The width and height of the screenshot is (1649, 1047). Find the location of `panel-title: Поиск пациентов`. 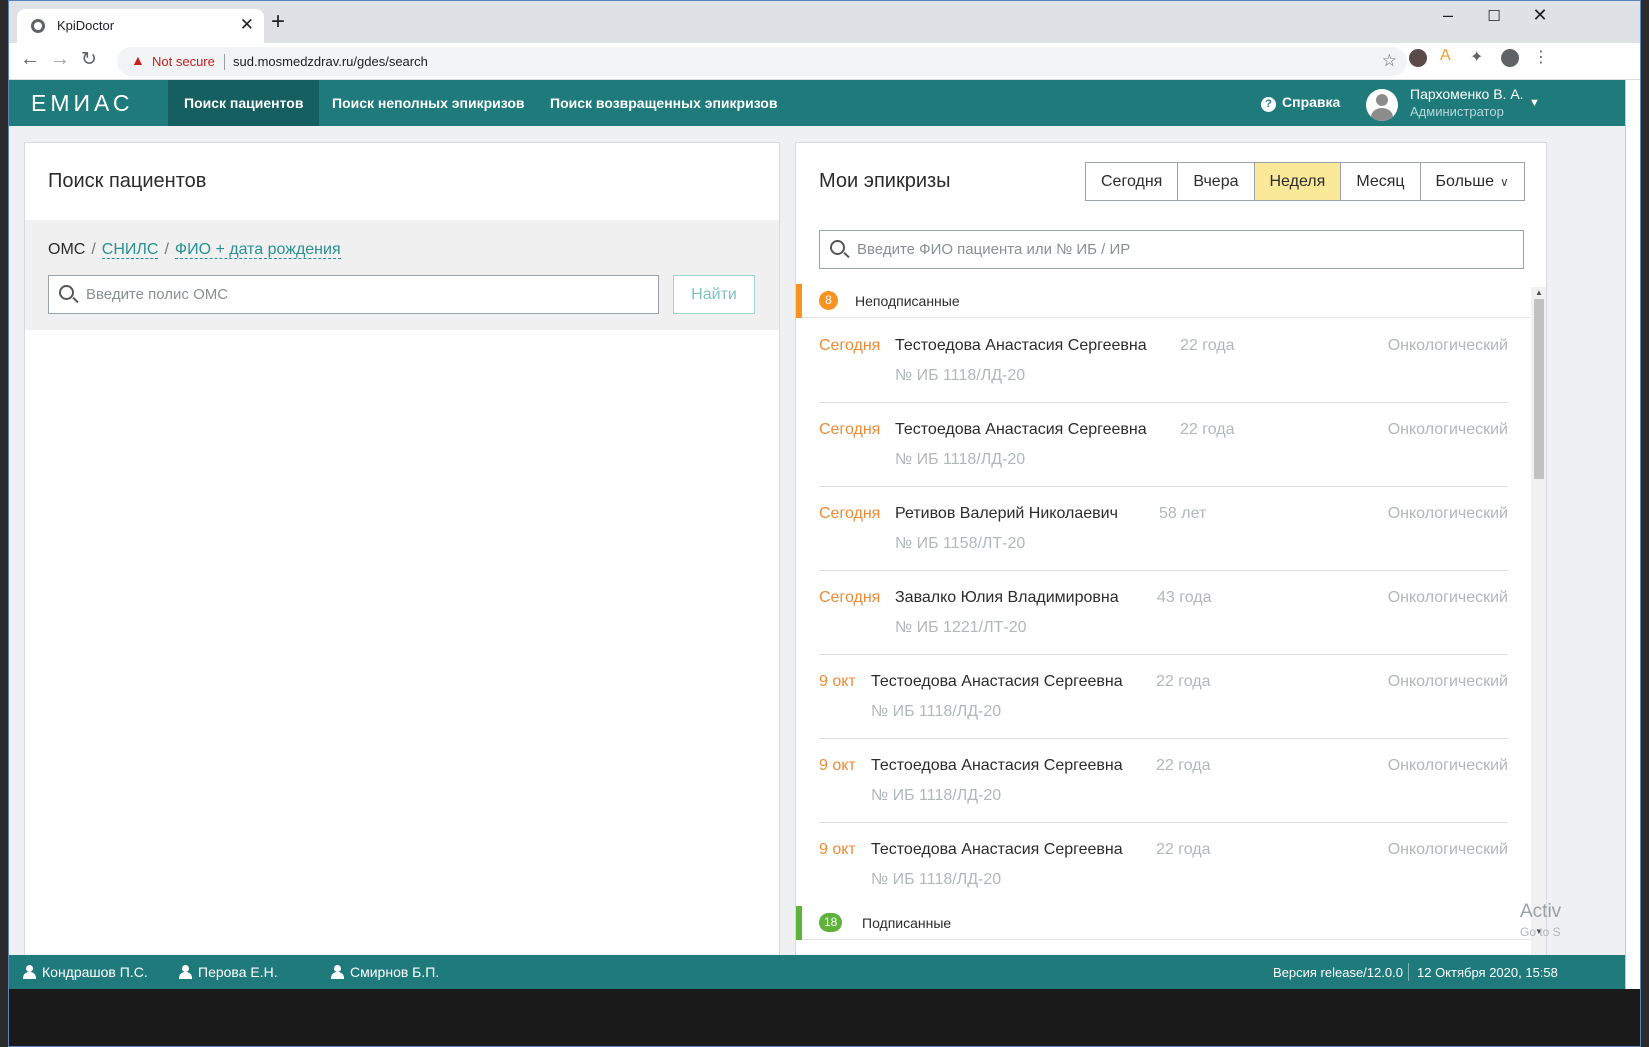

panel-title: Поиск пациентов is located at coordinates (127, 181).